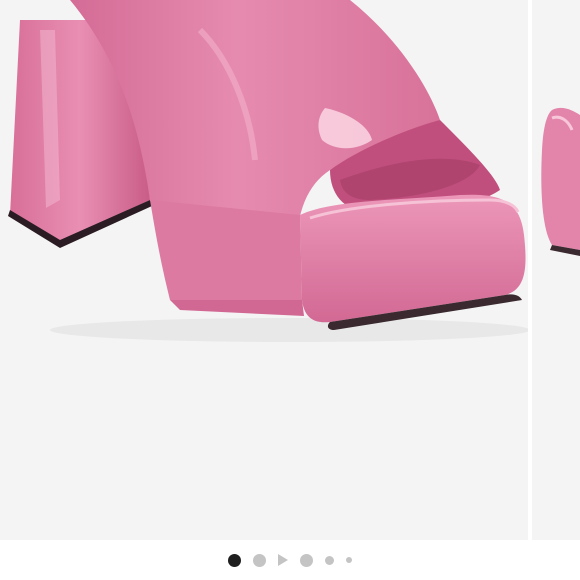 Image resolution: width=580 pixels, height=580 pixels. Describe the element at coordinates (283, 560) in the screenshot. I see `play-icon` at that location.